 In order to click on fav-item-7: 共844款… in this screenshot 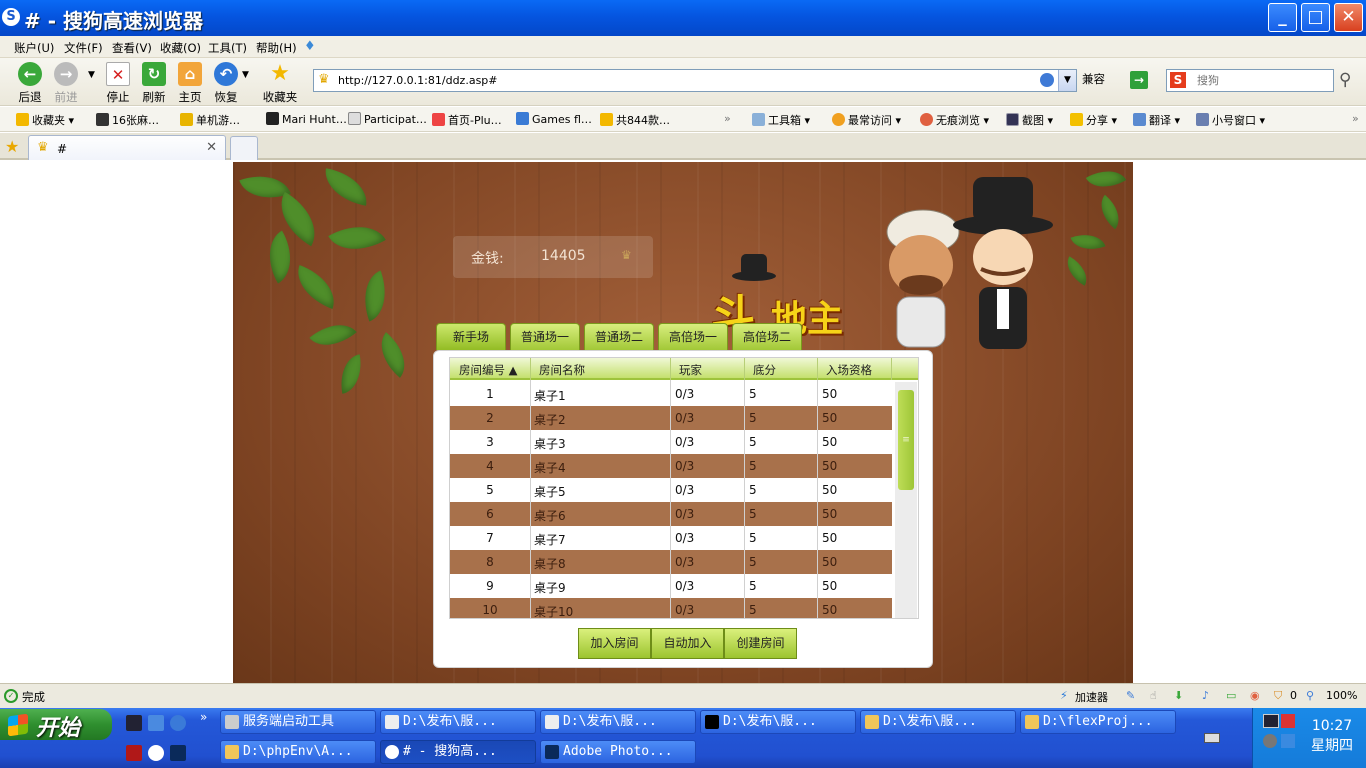, I will do `click(635, 120)`.